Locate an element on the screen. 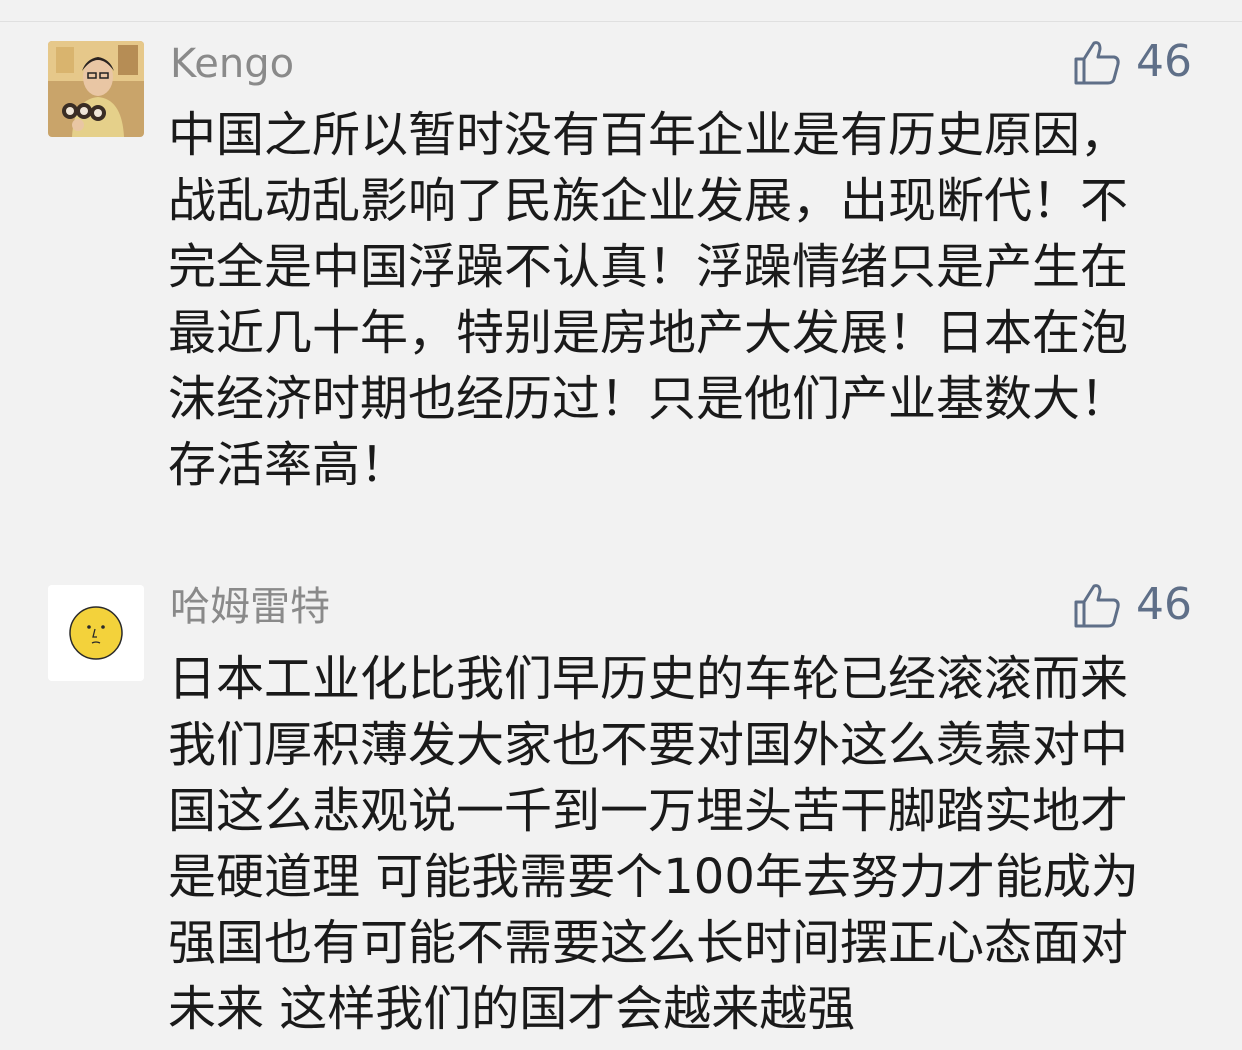 This screenshot has width=1242, height=1050. comment-text-line: 强国也有可能不需要这么长时间摆正心态面对 is located at coordinates (648, 943).